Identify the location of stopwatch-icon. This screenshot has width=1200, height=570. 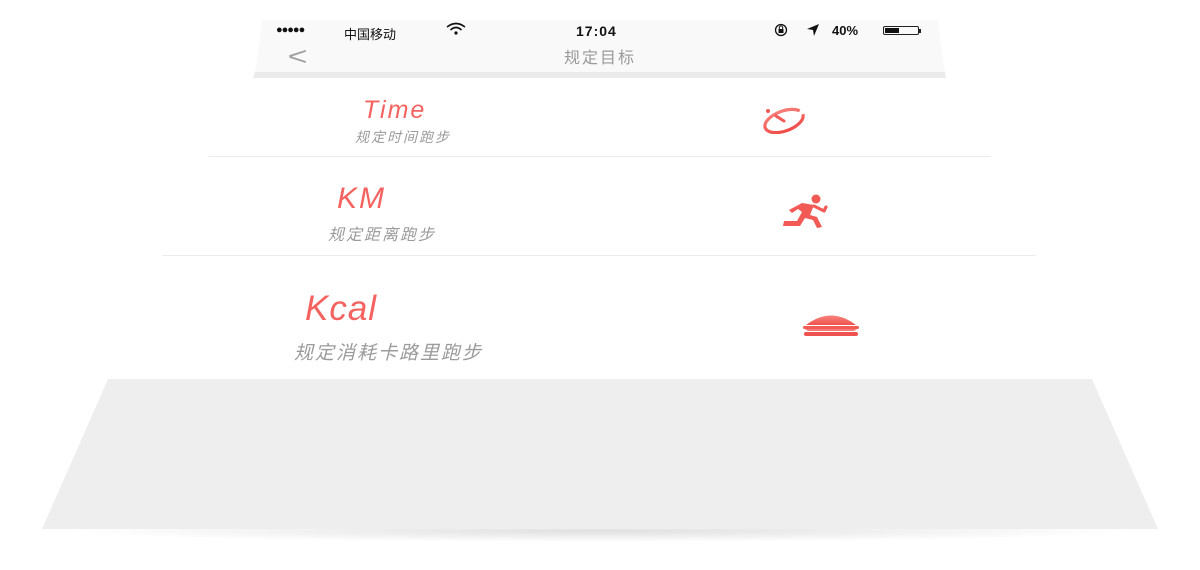
(784, 122).